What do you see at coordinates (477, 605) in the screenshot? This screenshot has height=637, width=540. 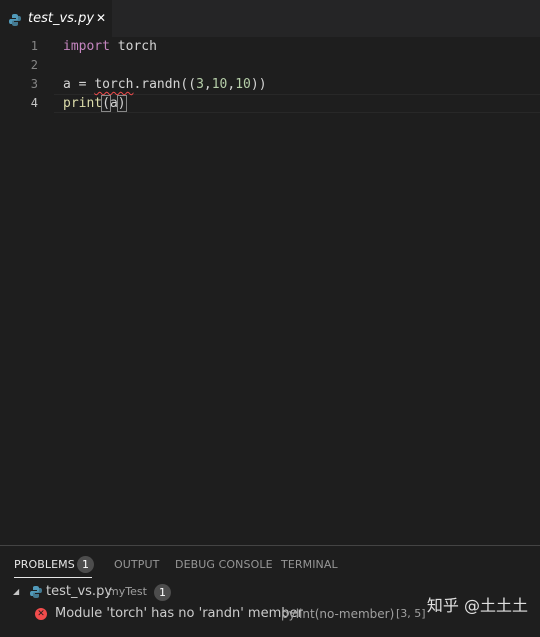 I see `watermark-text: 知乎 @土土土` at bounding box center [477, 605].